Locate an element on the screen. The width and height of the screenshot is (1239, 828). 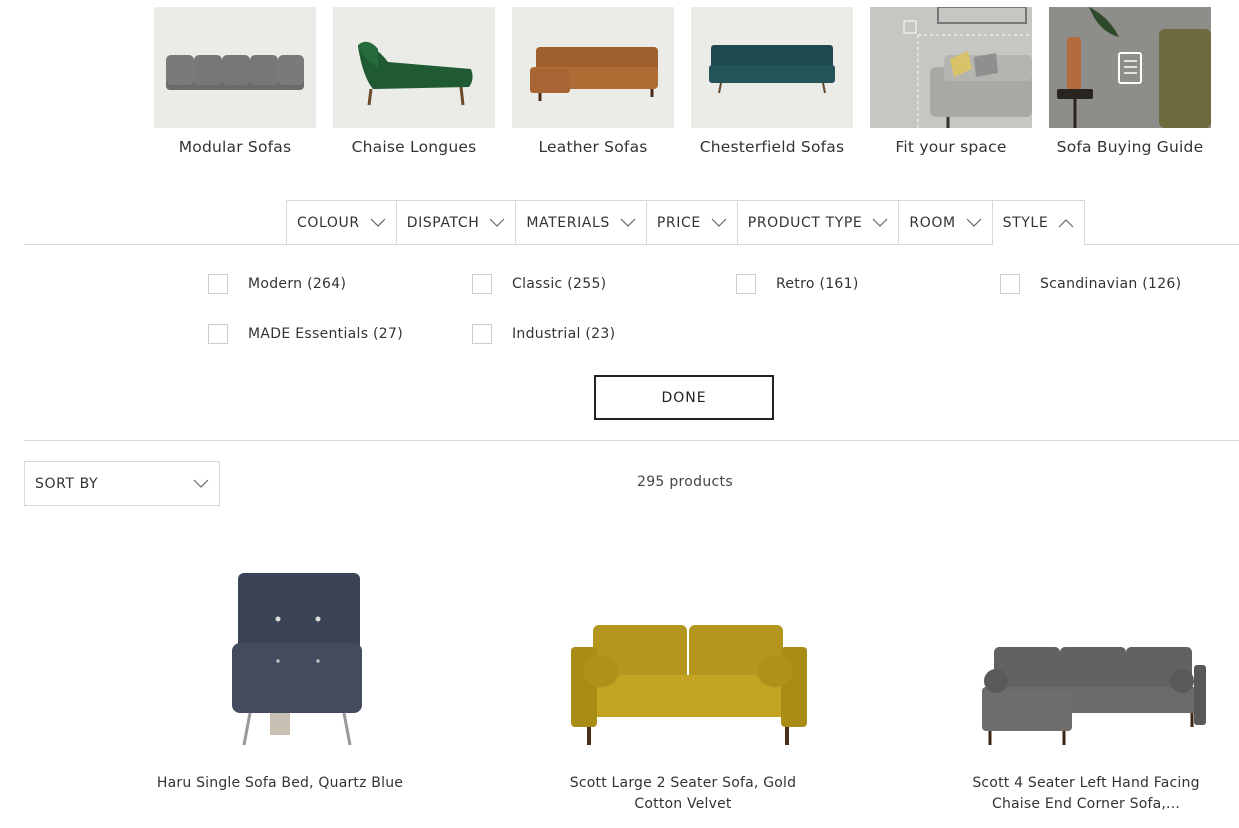
category-label: Leather Sofas is located at coordinates (593, 147).